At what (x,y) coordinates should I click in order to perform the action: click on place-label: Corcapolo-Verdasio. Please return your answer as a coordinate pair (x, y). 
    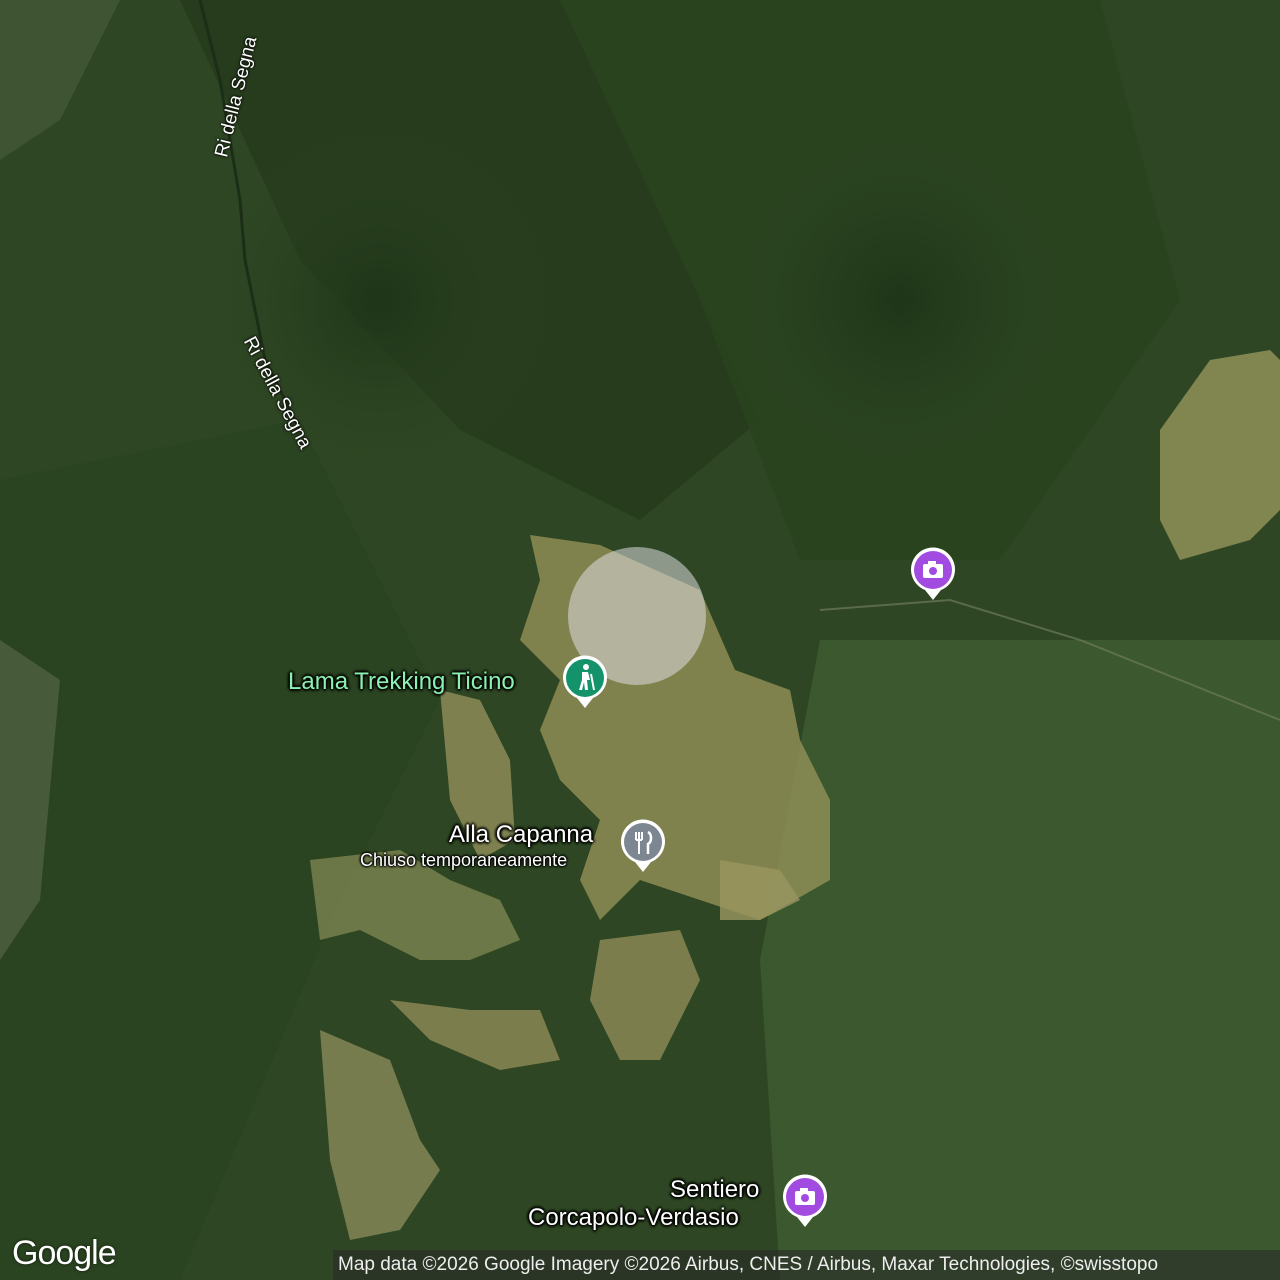
    Looking at the image, I should click on (633, 1218).